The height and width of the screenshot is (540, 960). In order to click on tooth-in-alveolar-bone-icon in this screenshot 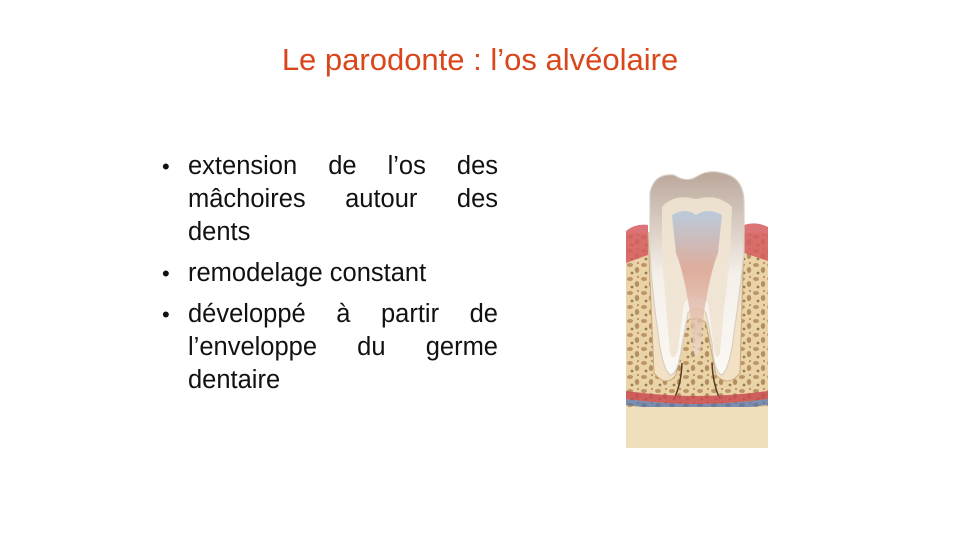, I will do `click(697, 305)`.